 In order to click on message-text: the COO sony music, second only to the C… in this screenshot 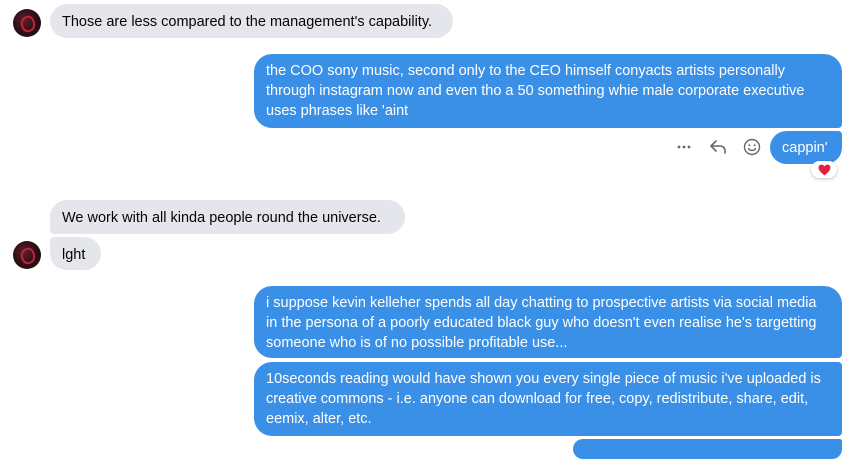, I will do `click(537, 91)`.